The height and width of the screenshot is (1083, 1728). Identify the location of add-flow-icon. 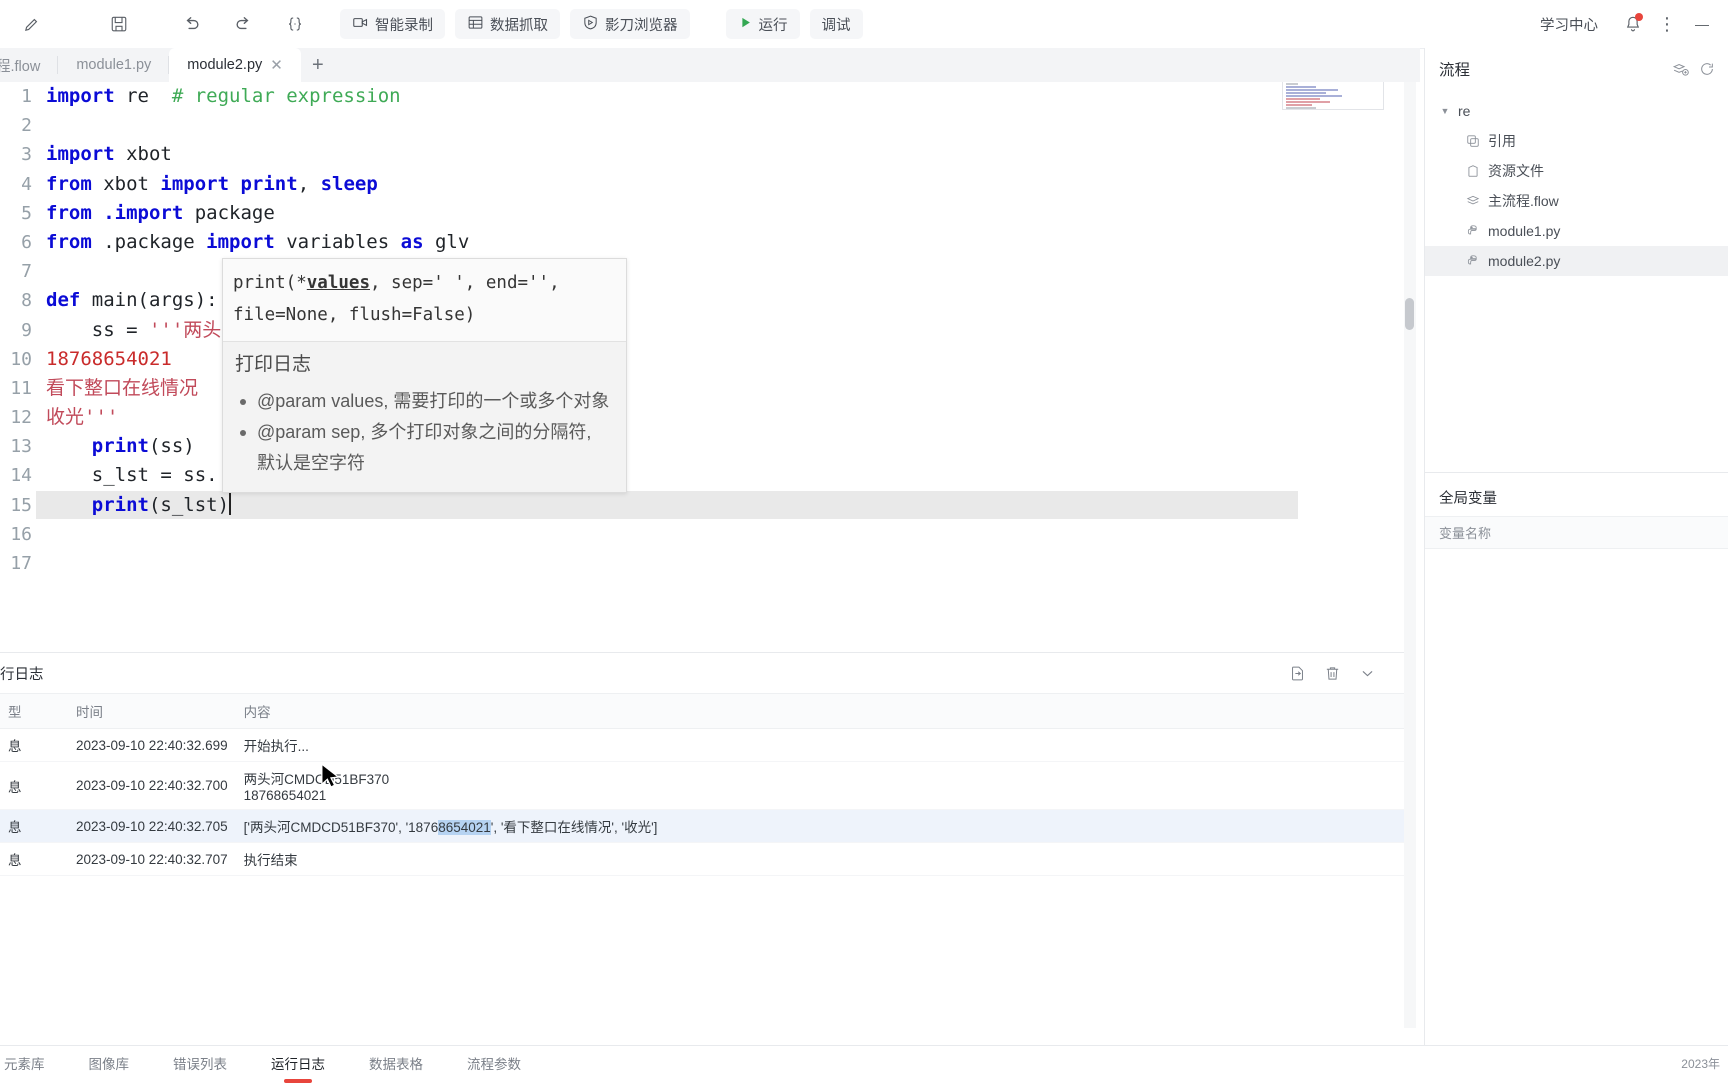
(1680, 69).